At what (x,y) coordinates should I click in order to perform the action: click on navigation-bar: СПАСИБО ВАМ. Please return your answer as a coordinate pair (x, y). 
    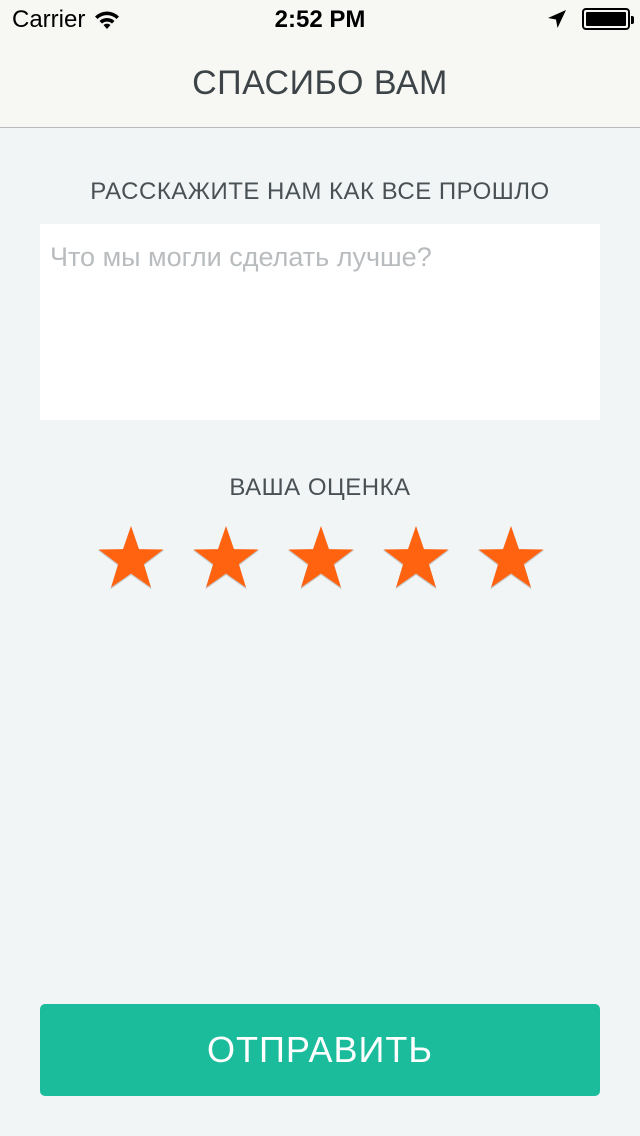
    Looking at the image, I should click on (320, 84).